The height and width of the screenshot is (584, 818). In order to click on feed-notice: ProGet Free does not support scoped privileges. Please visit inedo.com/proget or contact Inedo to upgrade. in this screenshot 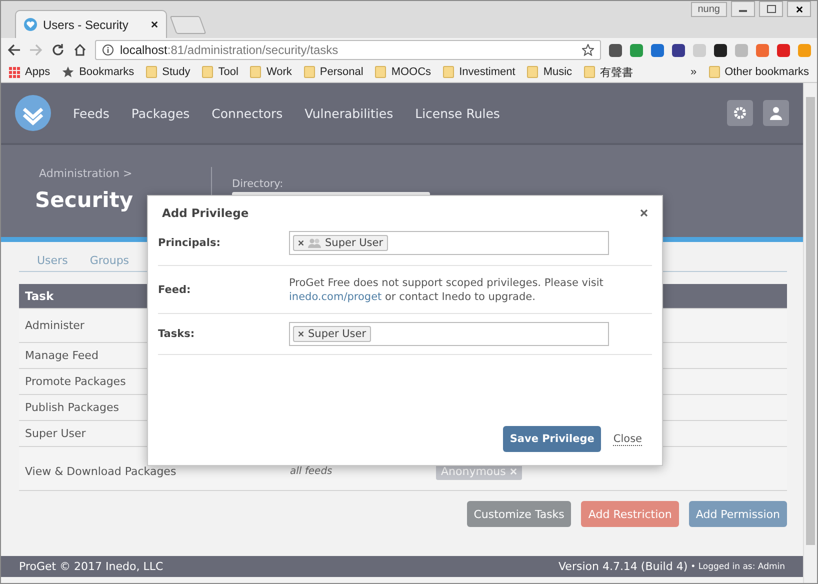, I will do `click(446, 290)`.